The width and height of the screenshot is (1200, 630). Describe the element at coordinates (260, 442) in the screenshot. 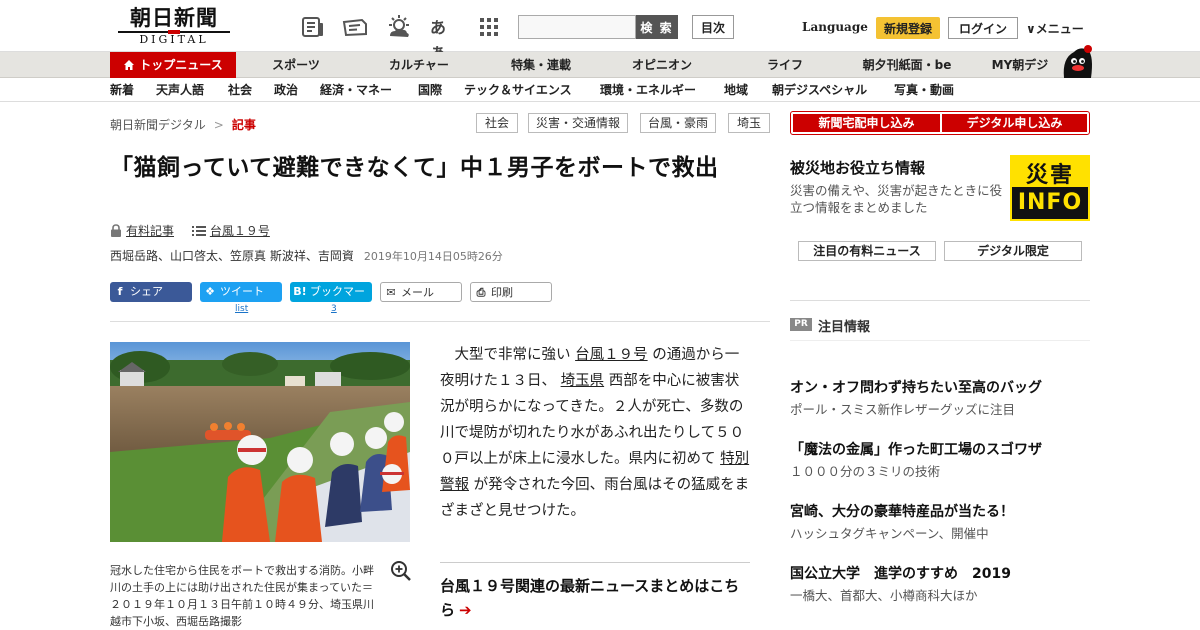

I see `article-photo` at that location.